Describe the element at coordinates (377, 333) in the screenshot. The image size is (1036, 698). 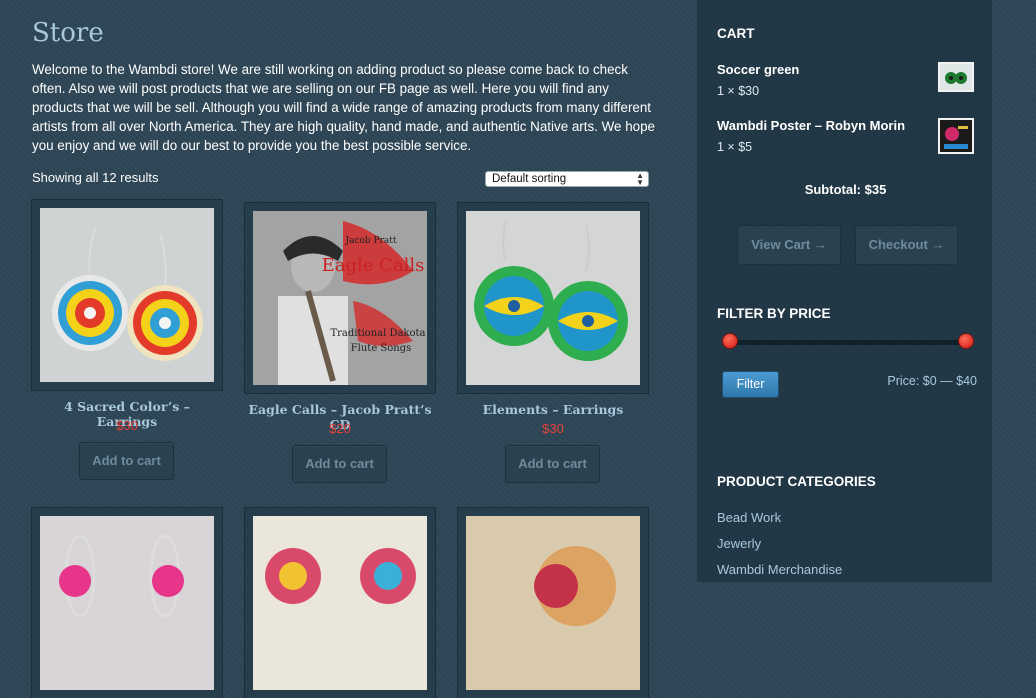
I see `cd-subtitle-text: Traditional Dakota` at that location.